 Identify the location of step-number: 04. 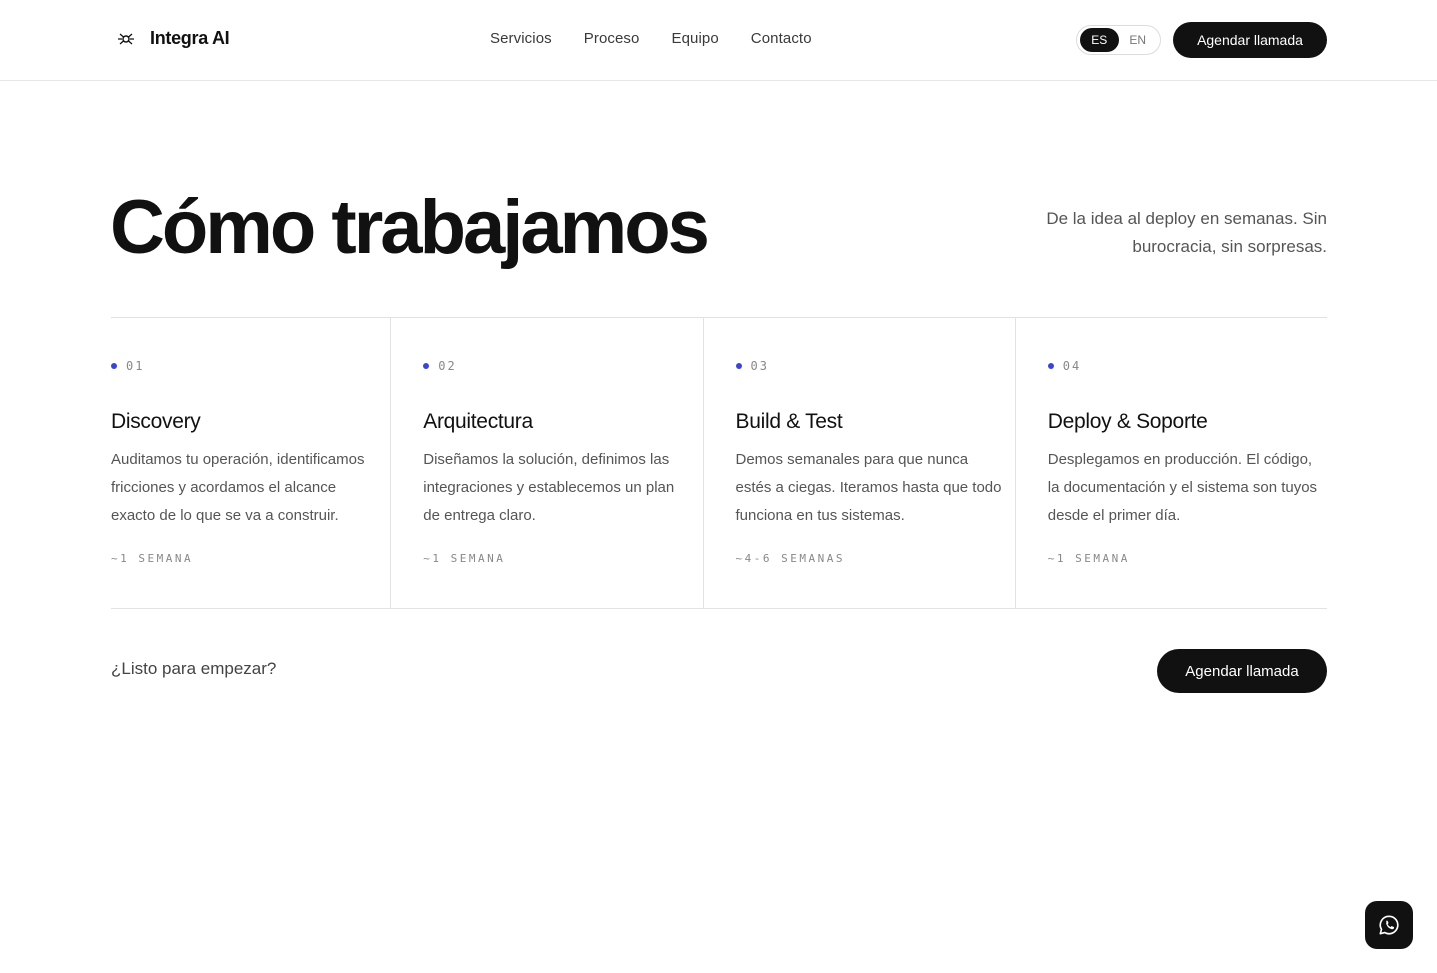
(1072, 366).